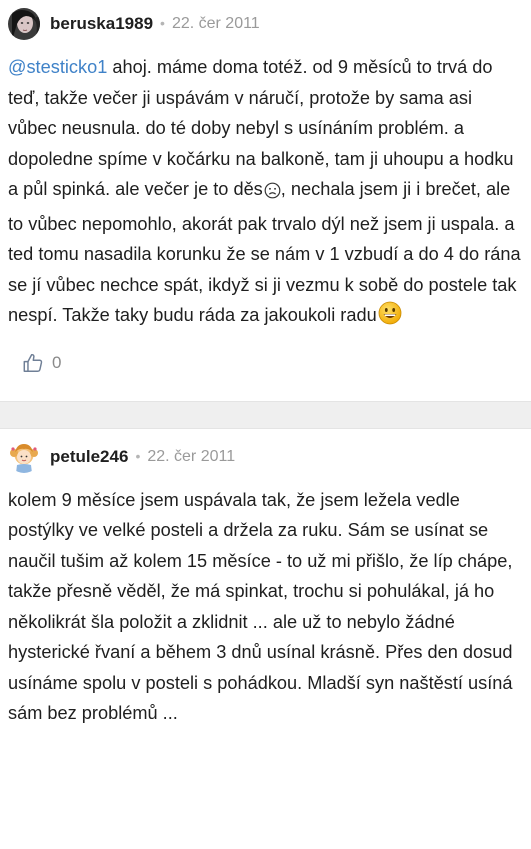 The height and width of the screenshot is (849, 531). Describe the element at coordinates (272, 193) in the screenshot. I see `sad-face-emoji-icon` at that location.